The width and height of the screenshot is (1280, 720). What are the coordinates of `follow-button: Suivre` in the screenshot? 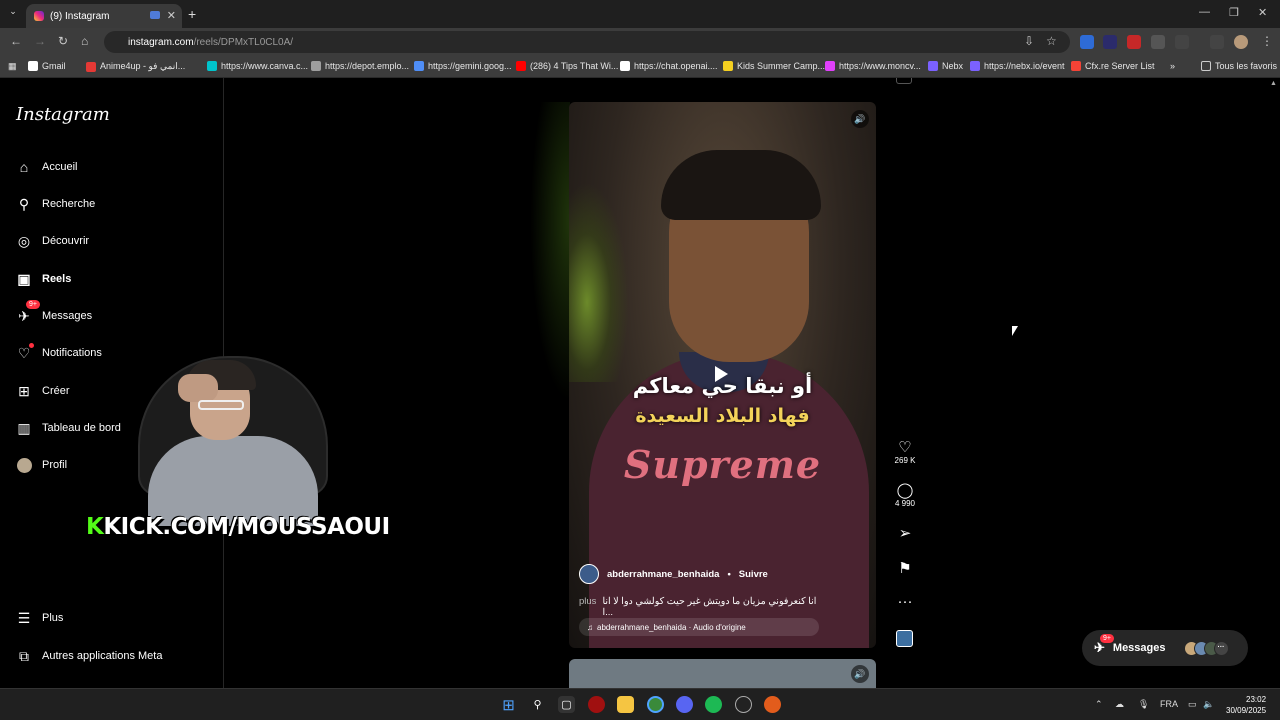 It's located at (753, 574).